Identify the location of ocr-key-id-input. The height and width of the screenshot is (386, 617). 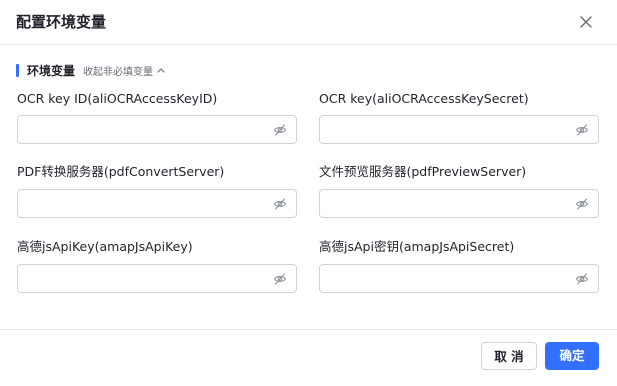
(148, 129).